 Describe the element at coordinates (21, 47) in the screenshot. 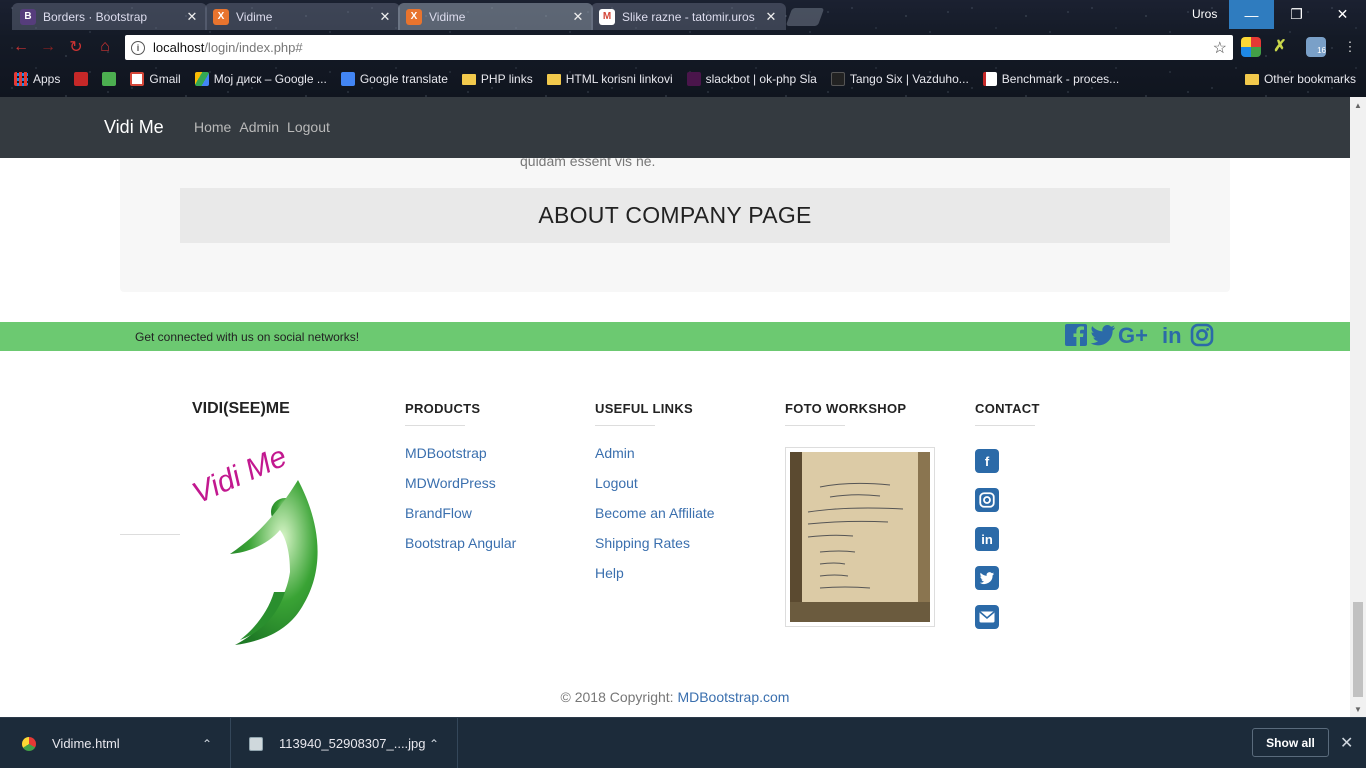

I see `back-arrow-icon: ←` at that location.